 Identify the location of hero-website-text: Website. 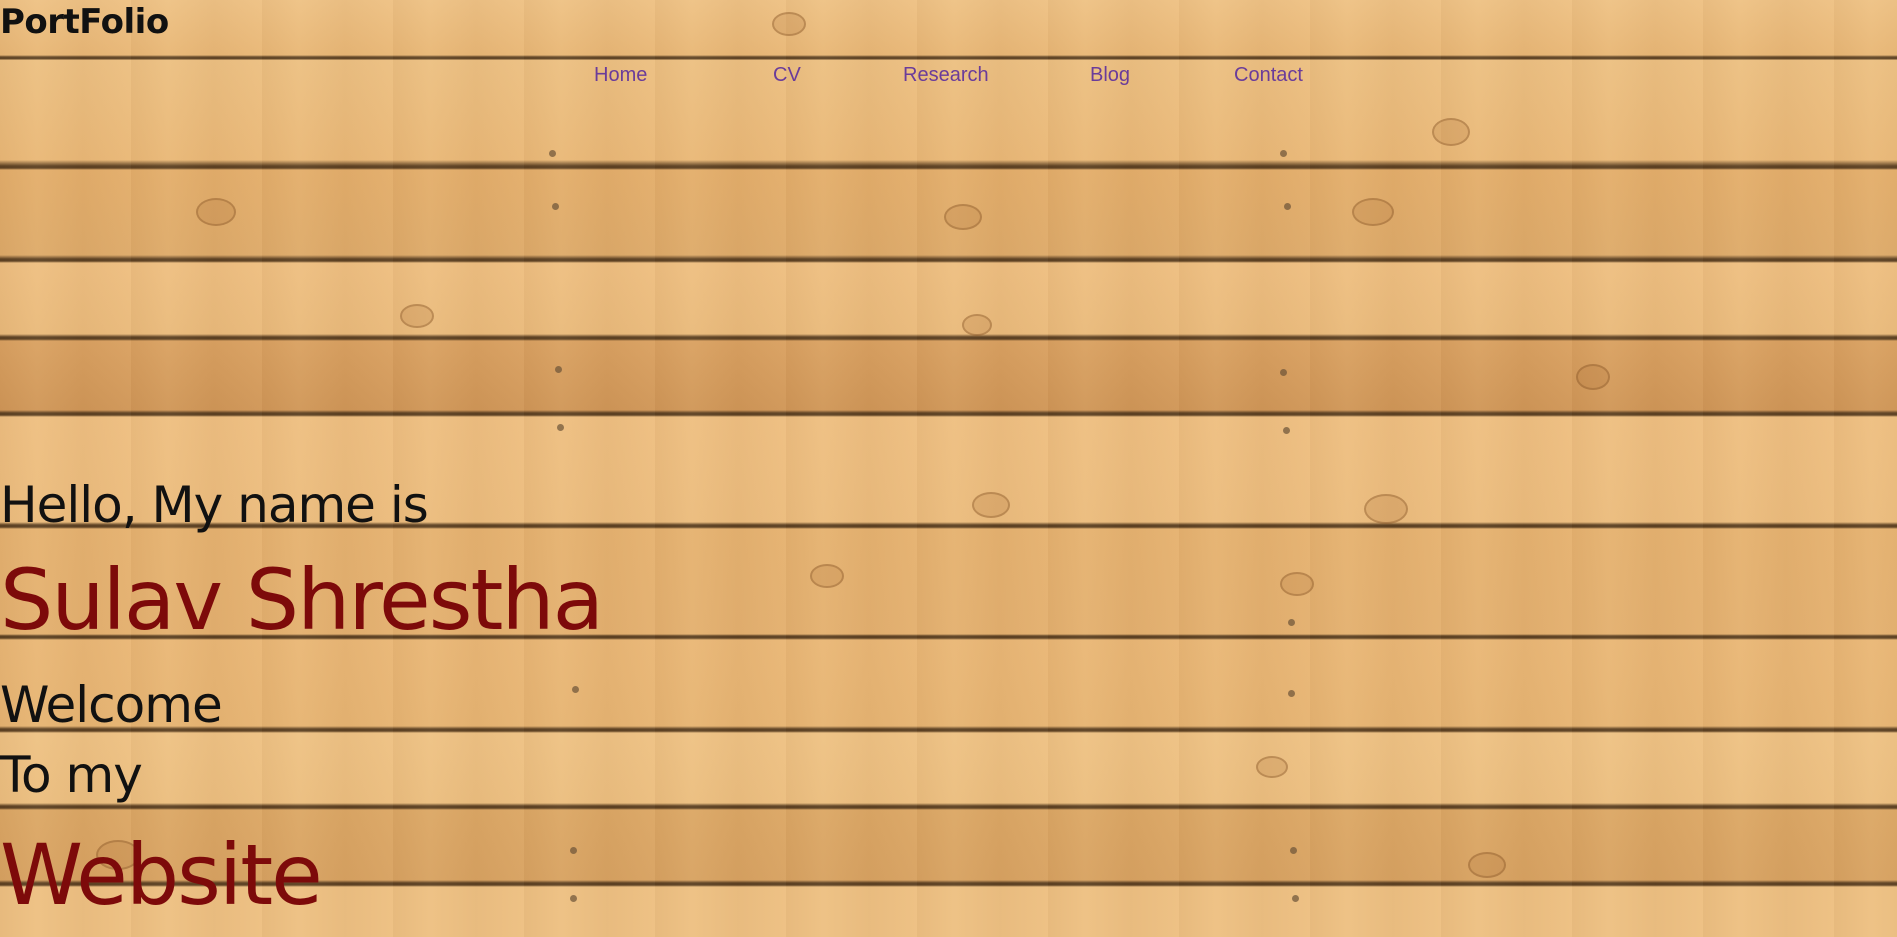
(161, 875).